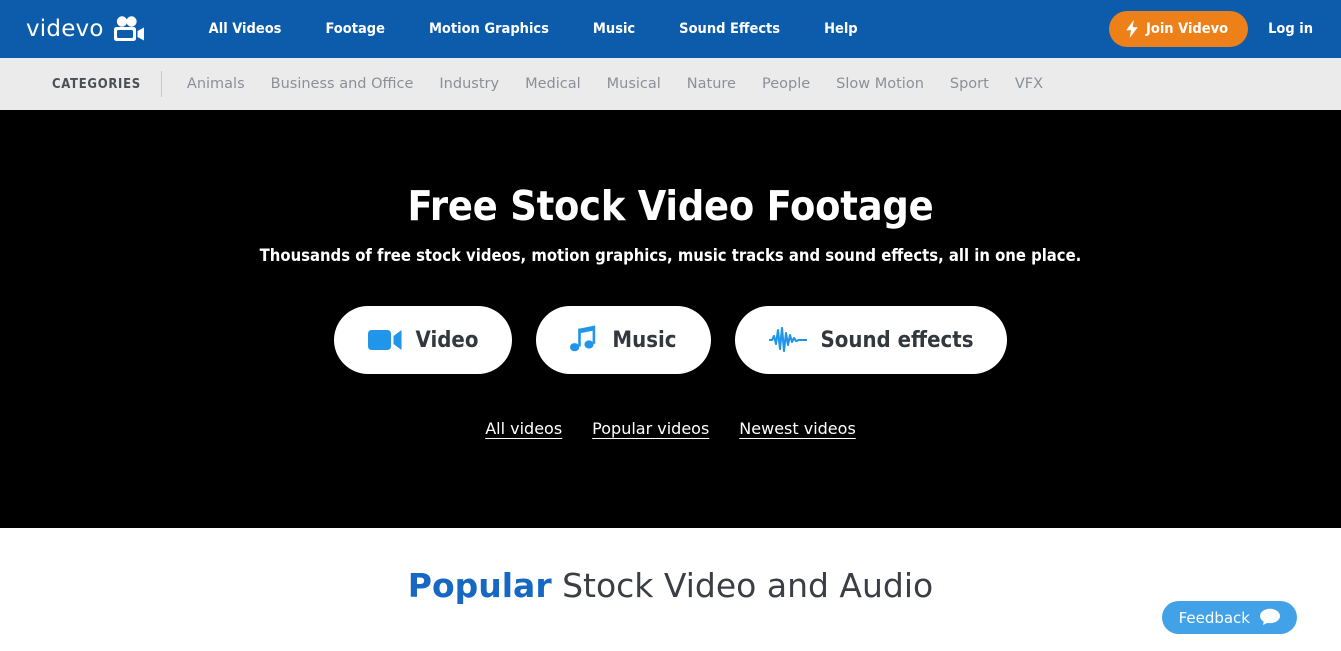 The image size is (1341, 651). Describe the element at coordinates (786, 84) in the screenshot. I see `category-people: People` at that location.